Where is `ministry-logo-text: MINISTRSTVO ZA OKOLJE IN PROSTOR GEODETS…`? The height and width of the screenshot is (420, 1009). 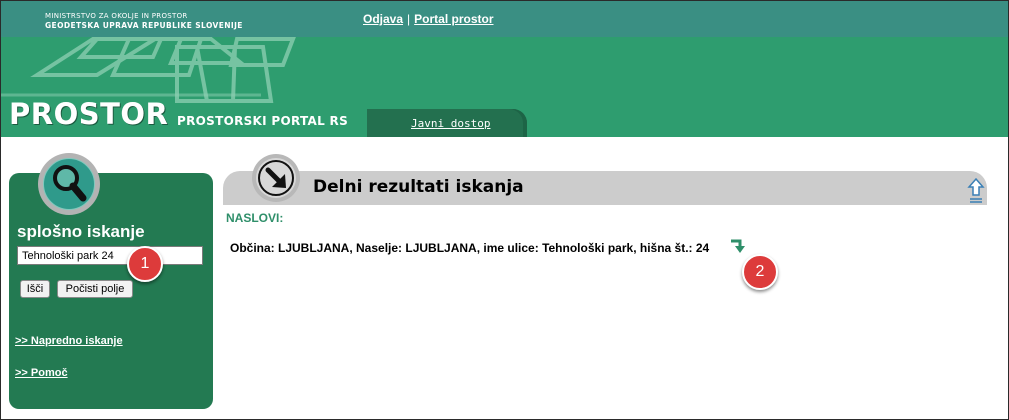
ministry-logo-text: MINISTRSTVO ZA OKOLJE IN PROSTOR GEODETS… is located at coordinates (144, 21).